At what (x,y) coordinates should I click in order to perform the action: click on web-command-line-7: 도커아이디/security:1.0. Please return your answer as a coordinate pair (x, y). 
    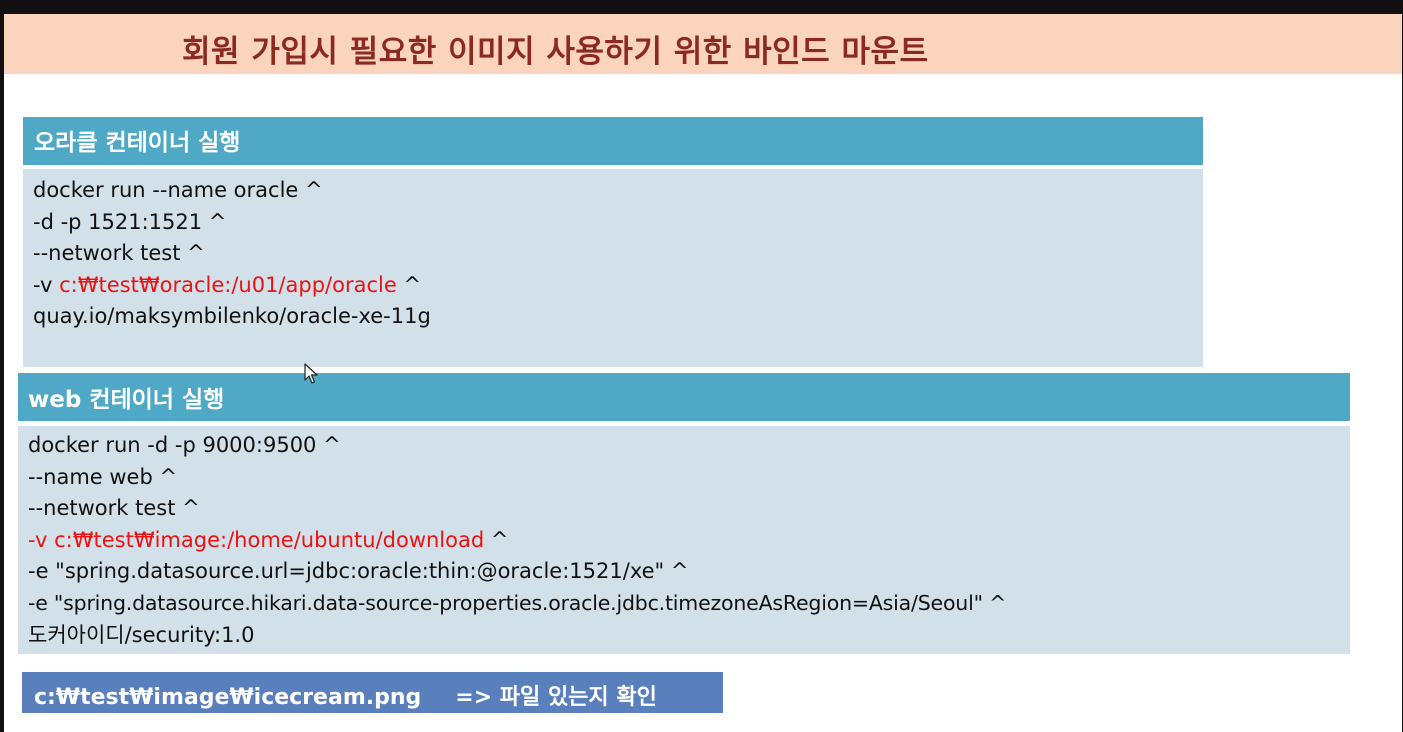
    Looking at the image, I should click on (141, 634).